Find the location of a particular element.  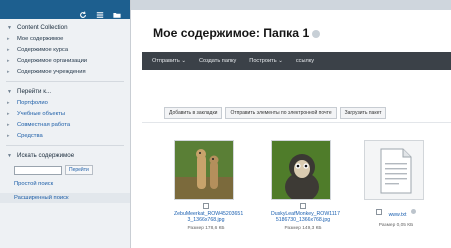

page-title: Мое содержимое: Папка 1 is located at coordinates (237, 33).